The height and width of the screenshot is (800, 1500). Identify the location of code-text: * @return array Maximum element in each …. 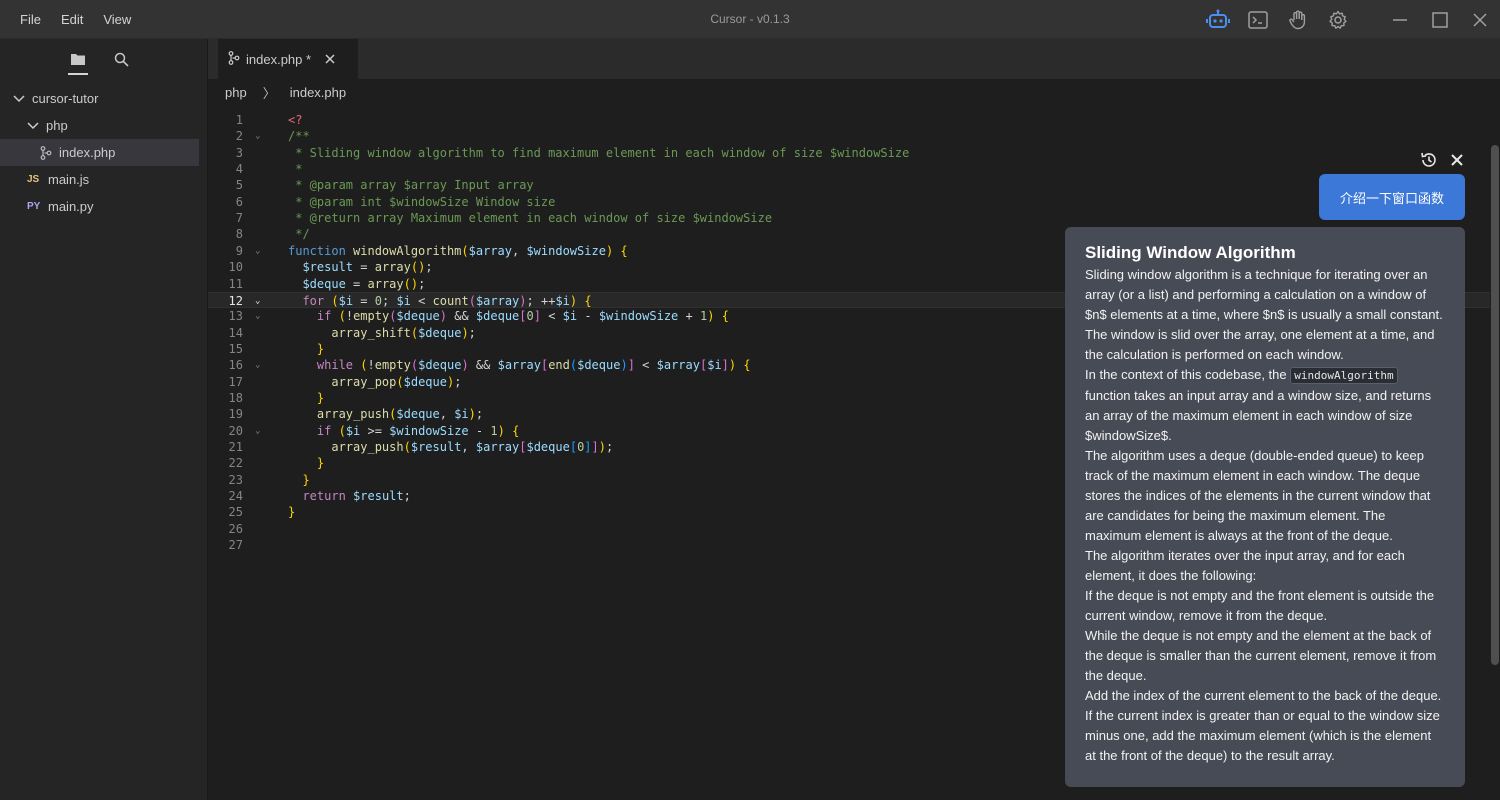
(530, 218).